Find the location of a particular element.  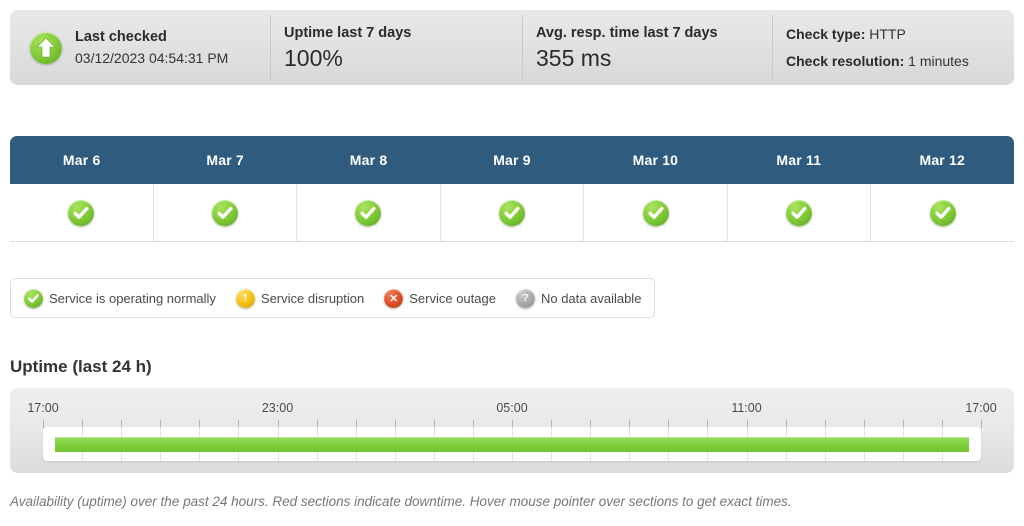

uptime-bar is located at coordinates (512, 444).